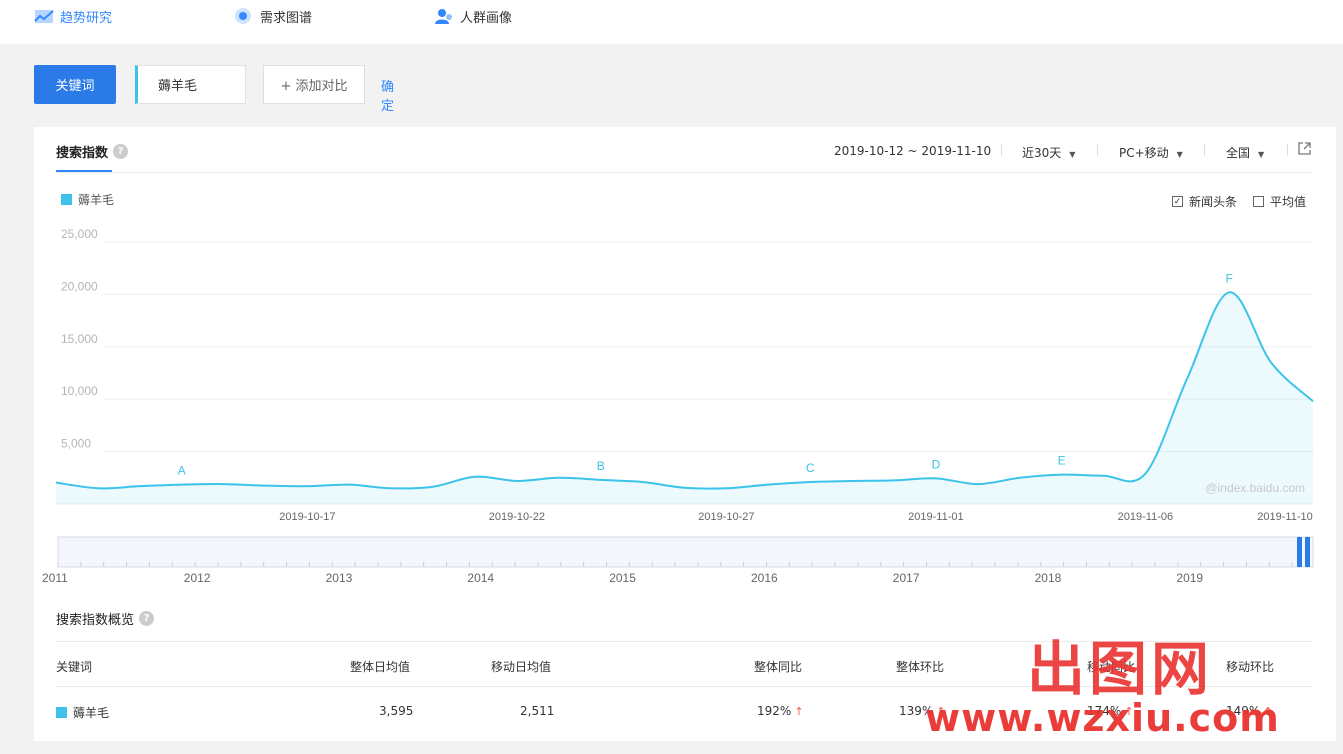  What do you see at coordinates (774, 711) in the screenshot?
I see `overall-yoy-value: 192%` at bounding box center [774, 711].